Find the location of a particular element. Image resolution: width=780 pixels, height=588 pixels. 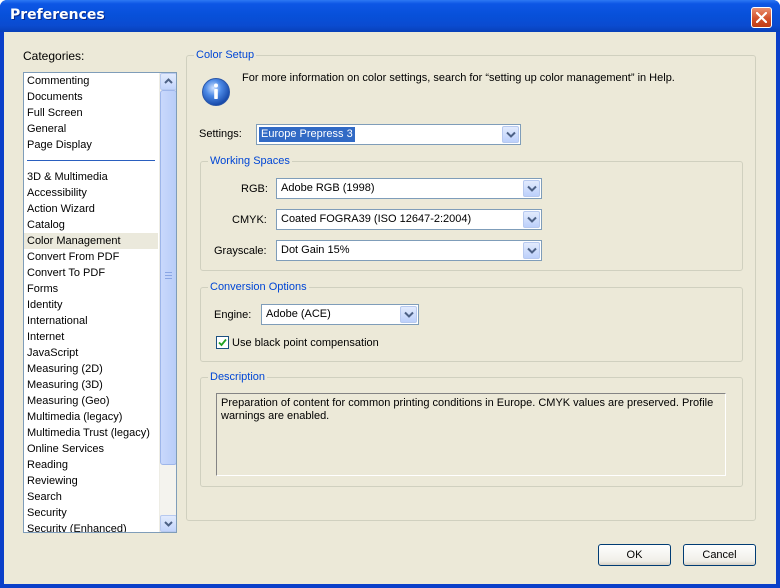

window-title: Preferences is located at coordinates (57, 15).